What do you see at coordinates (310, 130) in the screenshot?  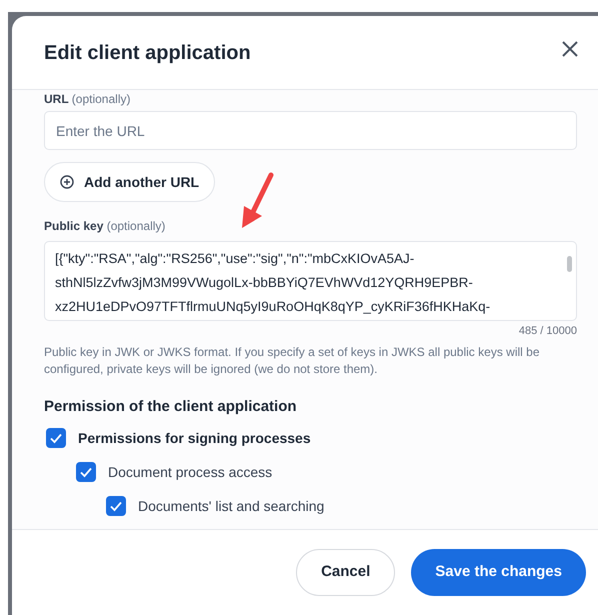 I see `url-input-field: Enter the URL` at bounding box center [310, 130].